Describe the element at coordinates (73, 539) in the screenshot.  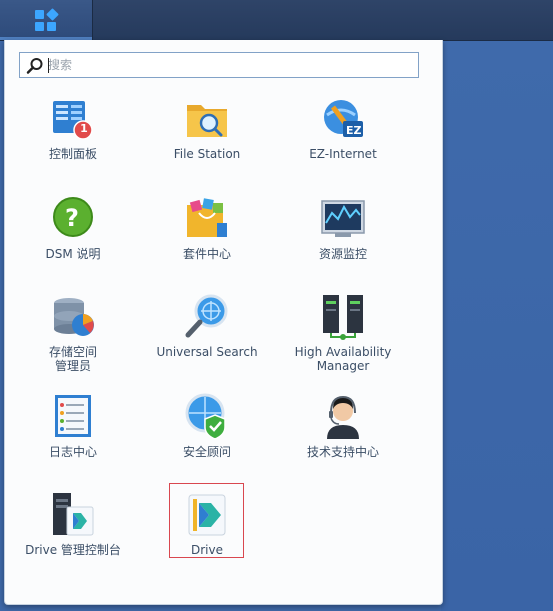
I see `app-drive-admin-console: Drive 管理控制台` at that location.